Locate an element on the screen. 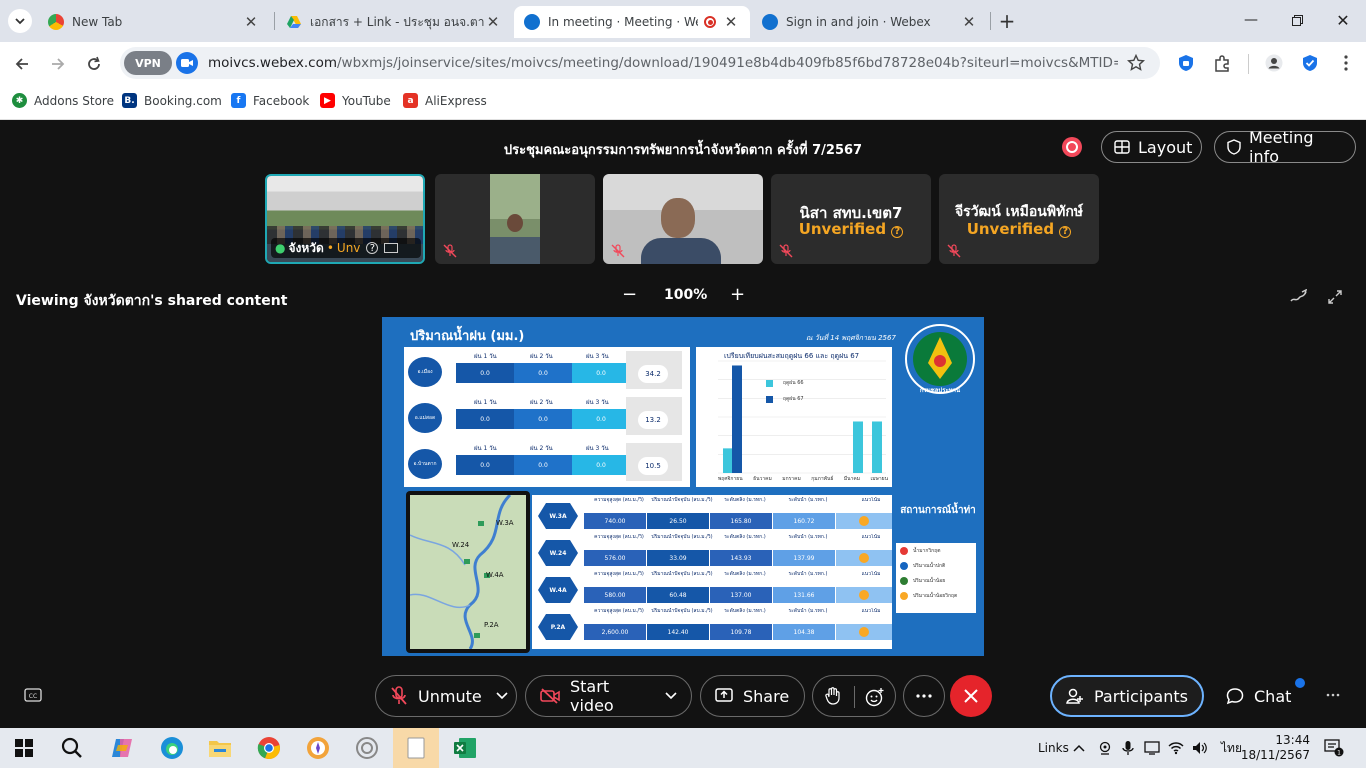 The width and height of the screenshot is (1366, 768). tray-microphone-icon is located at coordinates (1128, 748).